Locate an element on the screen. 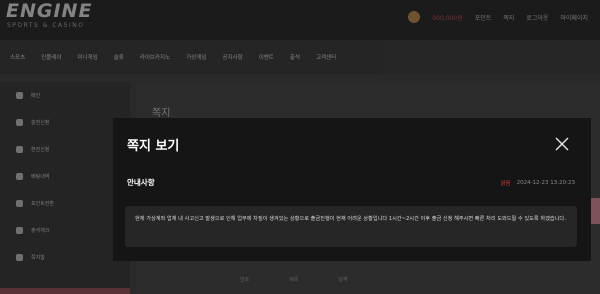 Image resolution: width=600 pixels, height=294 pixels. message-subject: 안내사항 is located at coordinates (141, 182).